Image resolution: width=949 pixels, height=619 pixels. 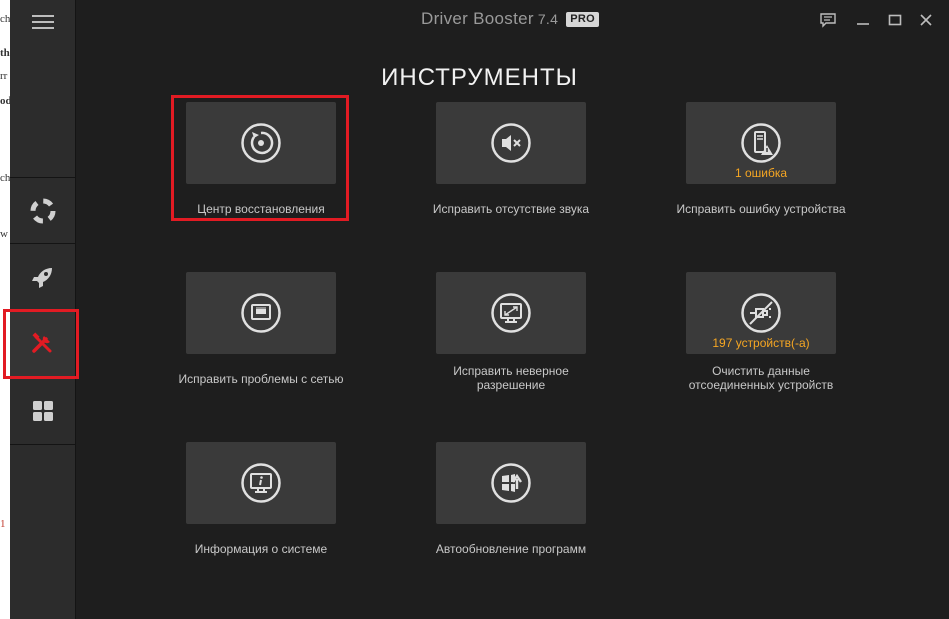 I want to click on tool-system-info: Информация о системе, so click(x=261, y=499).